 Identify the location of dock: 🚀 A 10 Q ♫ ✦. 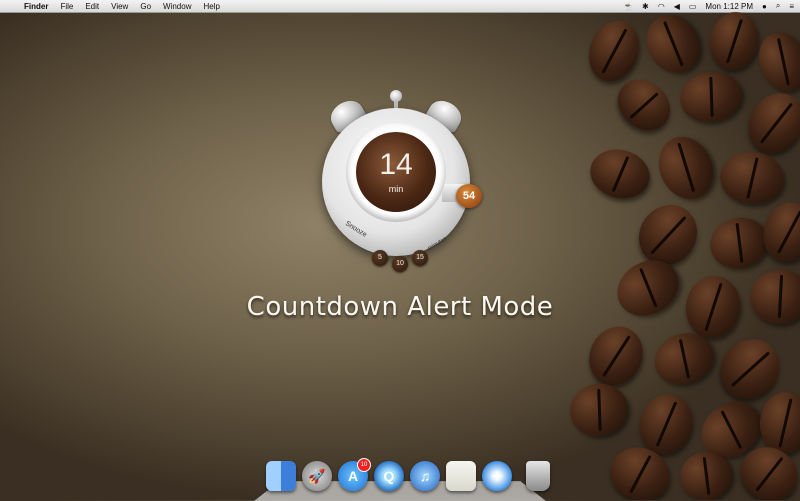
(408, 475).